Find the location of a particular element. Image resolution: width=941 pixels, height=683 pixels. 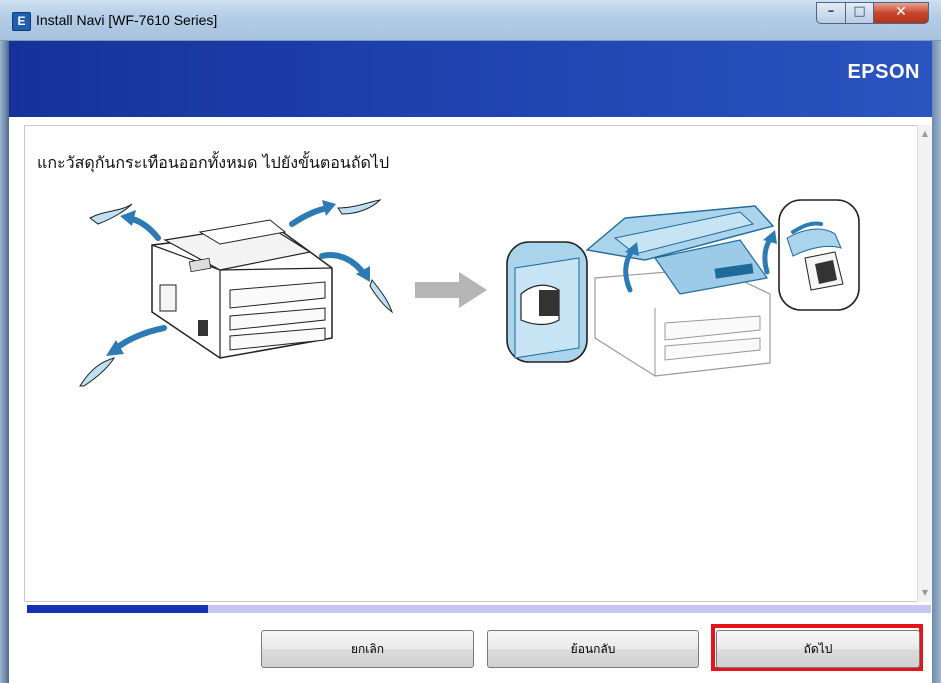

close-icon: ✕ is located at coordinates (901, 12).